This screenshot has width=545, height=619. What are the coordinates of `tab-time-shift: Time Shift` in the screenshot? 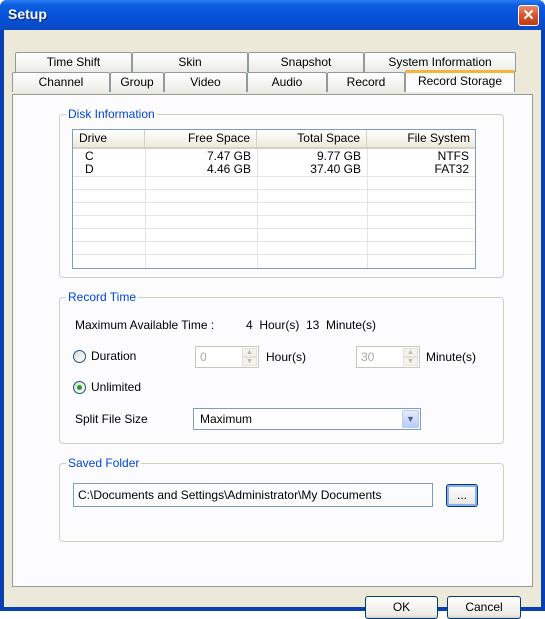 It's located at (73, 62).